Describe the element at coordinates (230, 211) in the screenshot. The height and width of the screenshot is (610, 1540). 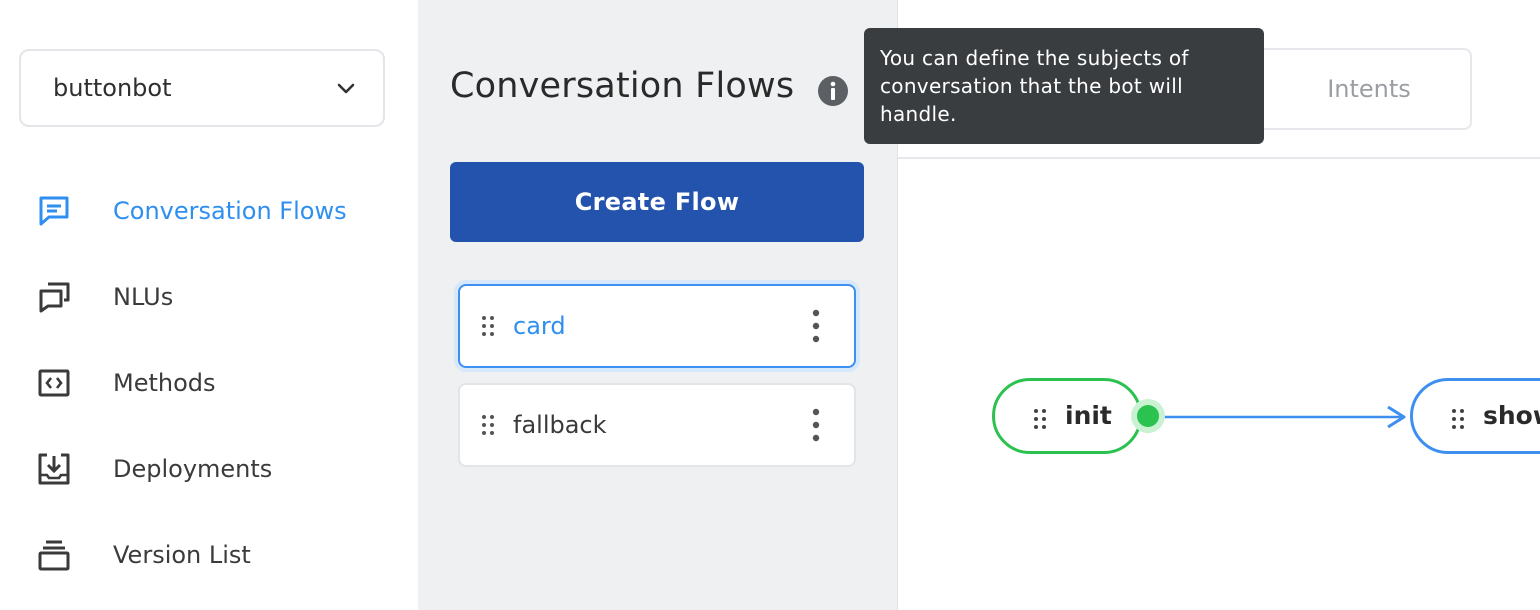
I see `sidebar-item-label: Conversation Flows` at that location.